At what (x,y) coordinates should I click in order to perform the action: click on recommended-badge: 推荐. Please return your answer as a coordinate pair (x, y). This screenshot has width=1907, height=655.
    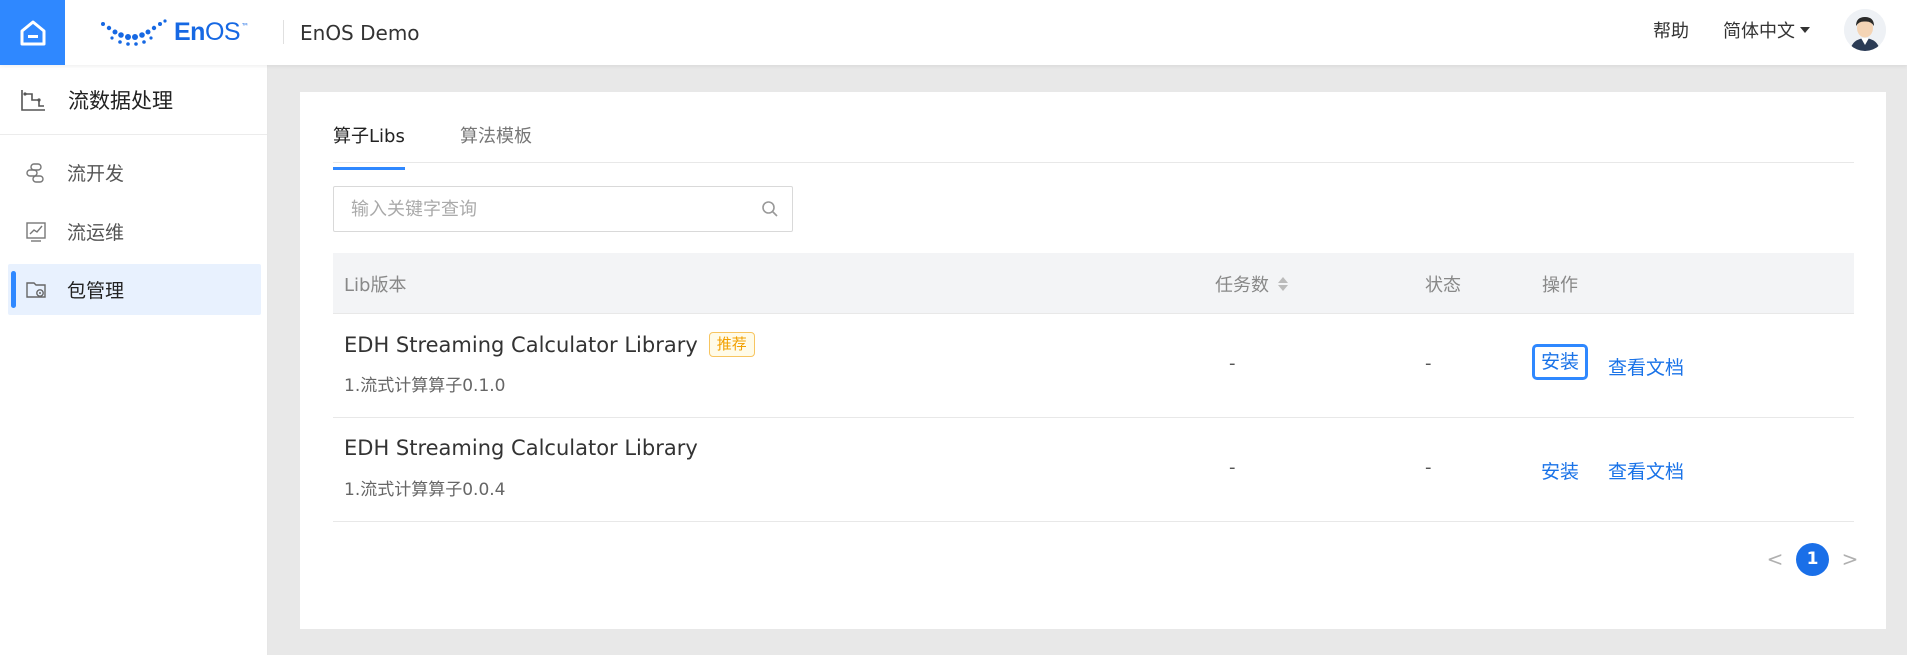
    Looking at the image, I should click on (731, 344).